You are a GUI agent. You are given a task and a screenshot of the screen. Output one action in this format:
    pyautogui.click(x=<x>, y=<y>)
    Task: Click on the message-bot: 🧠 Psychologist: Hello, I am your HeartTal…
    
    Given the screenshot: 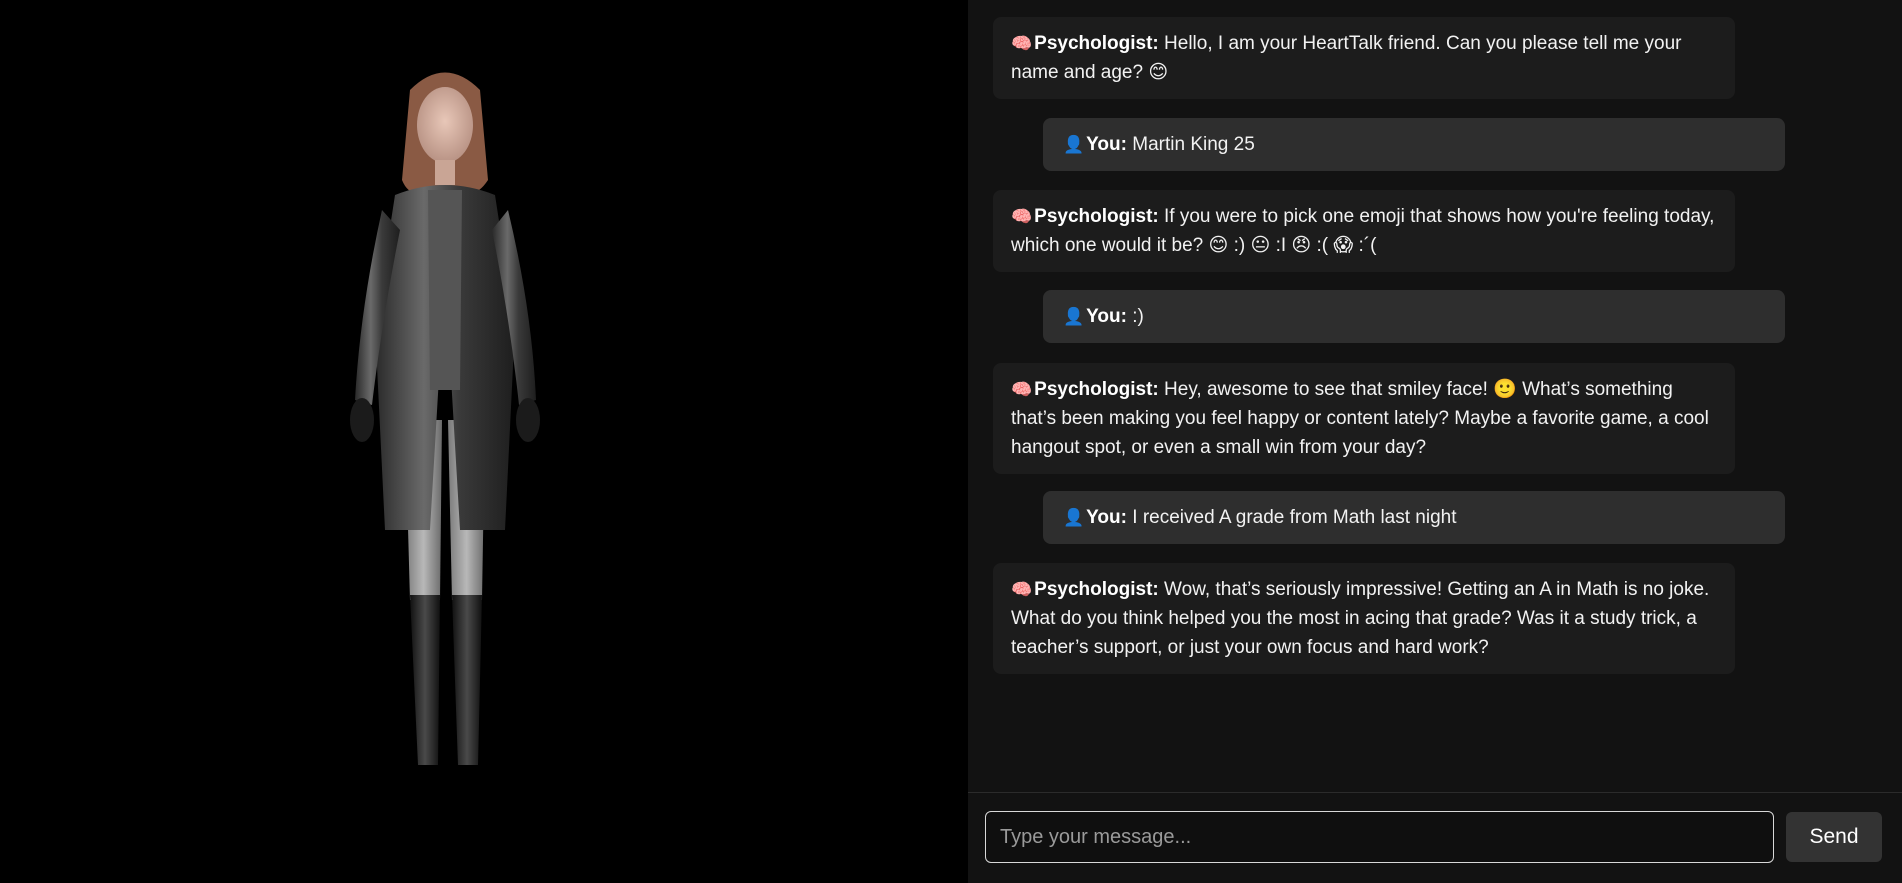 What is the action you would take?
    pyautogui.click(x=1364, y=58)
    